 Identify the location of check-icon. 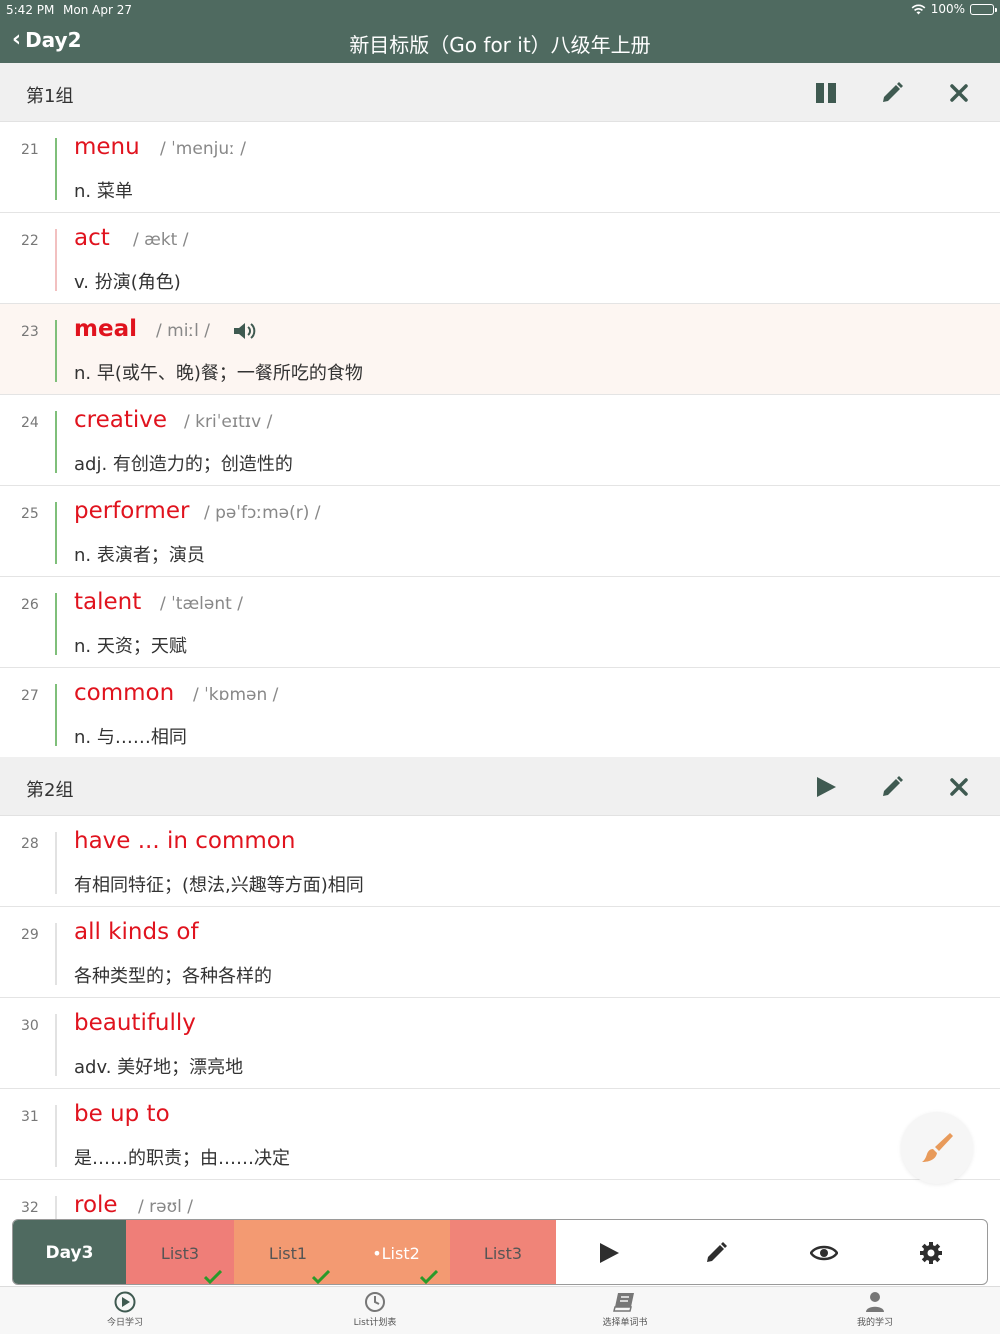
(321, 1277).